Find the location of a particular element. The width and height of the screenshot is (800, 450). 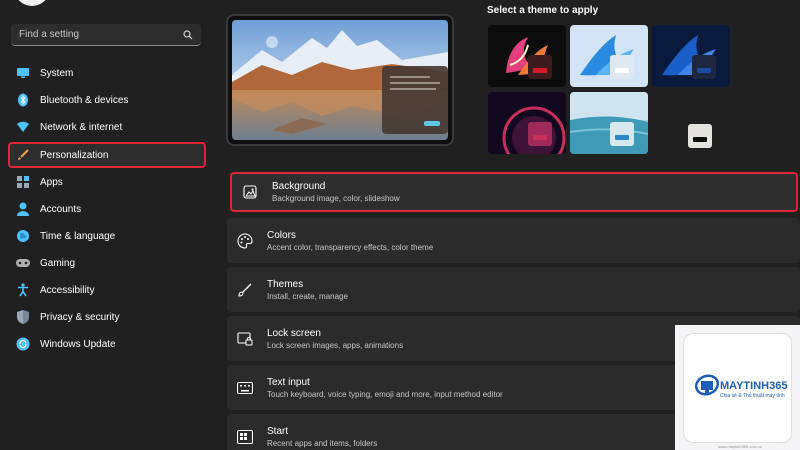

sidebar-item-time-language: Time & language is located at coordinates (107, 236).